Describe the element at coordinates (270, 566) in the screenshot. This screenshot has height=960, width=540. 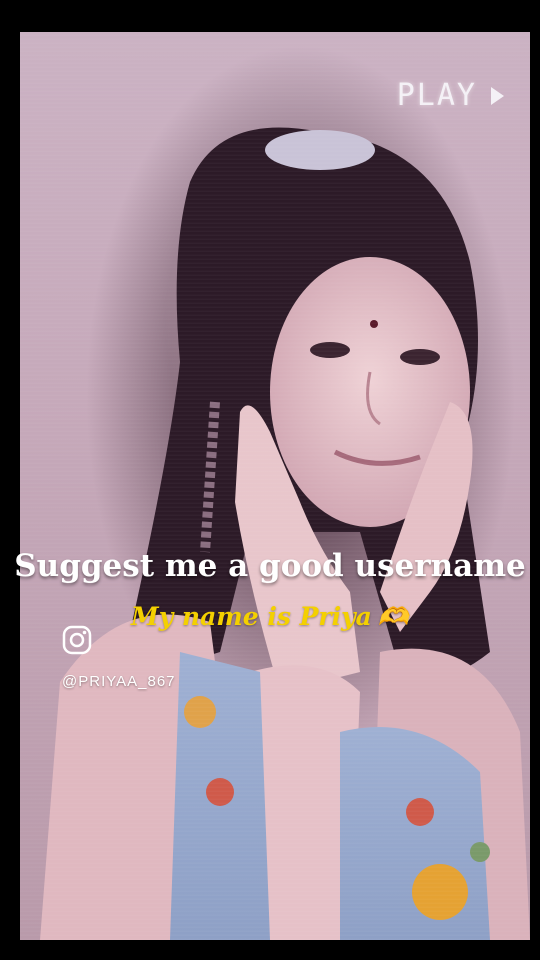
I see `caption-headline: Suggest me a good username` at that location.